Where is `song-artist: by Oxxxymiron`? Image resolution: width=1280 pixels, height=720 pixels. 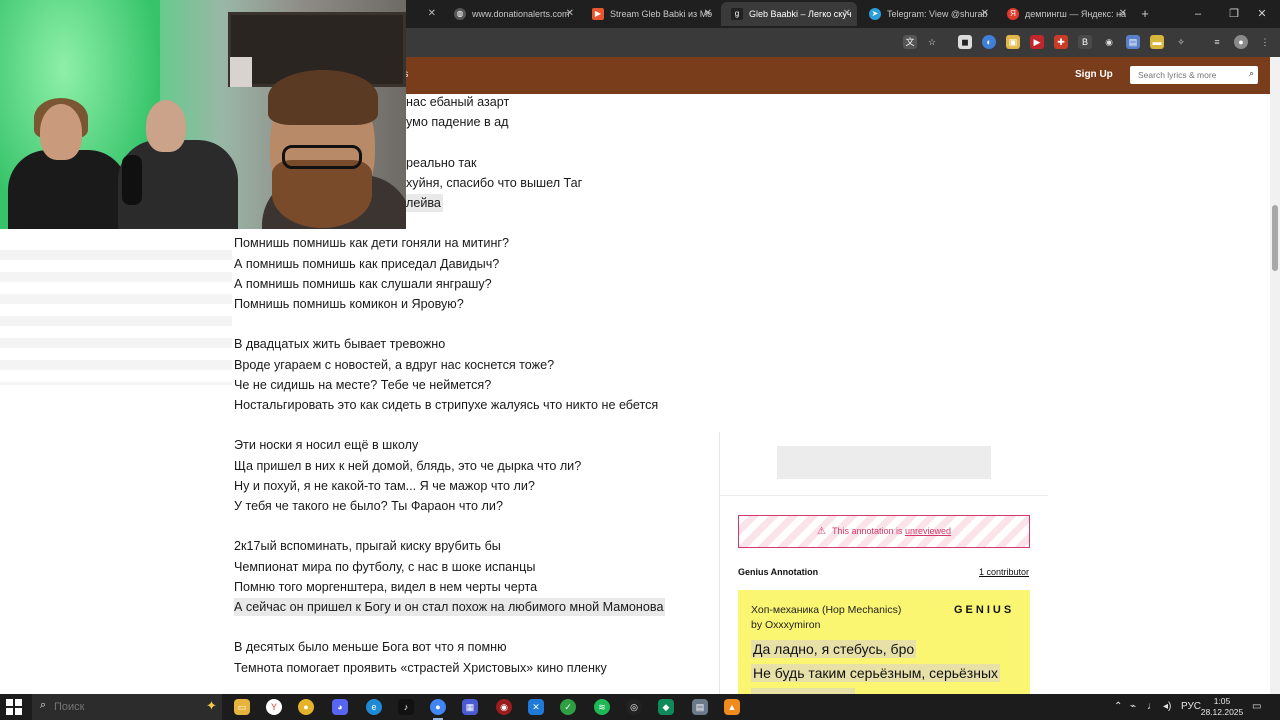 song-artist: by Oxxxymiron is located at coordinates (785, 625).